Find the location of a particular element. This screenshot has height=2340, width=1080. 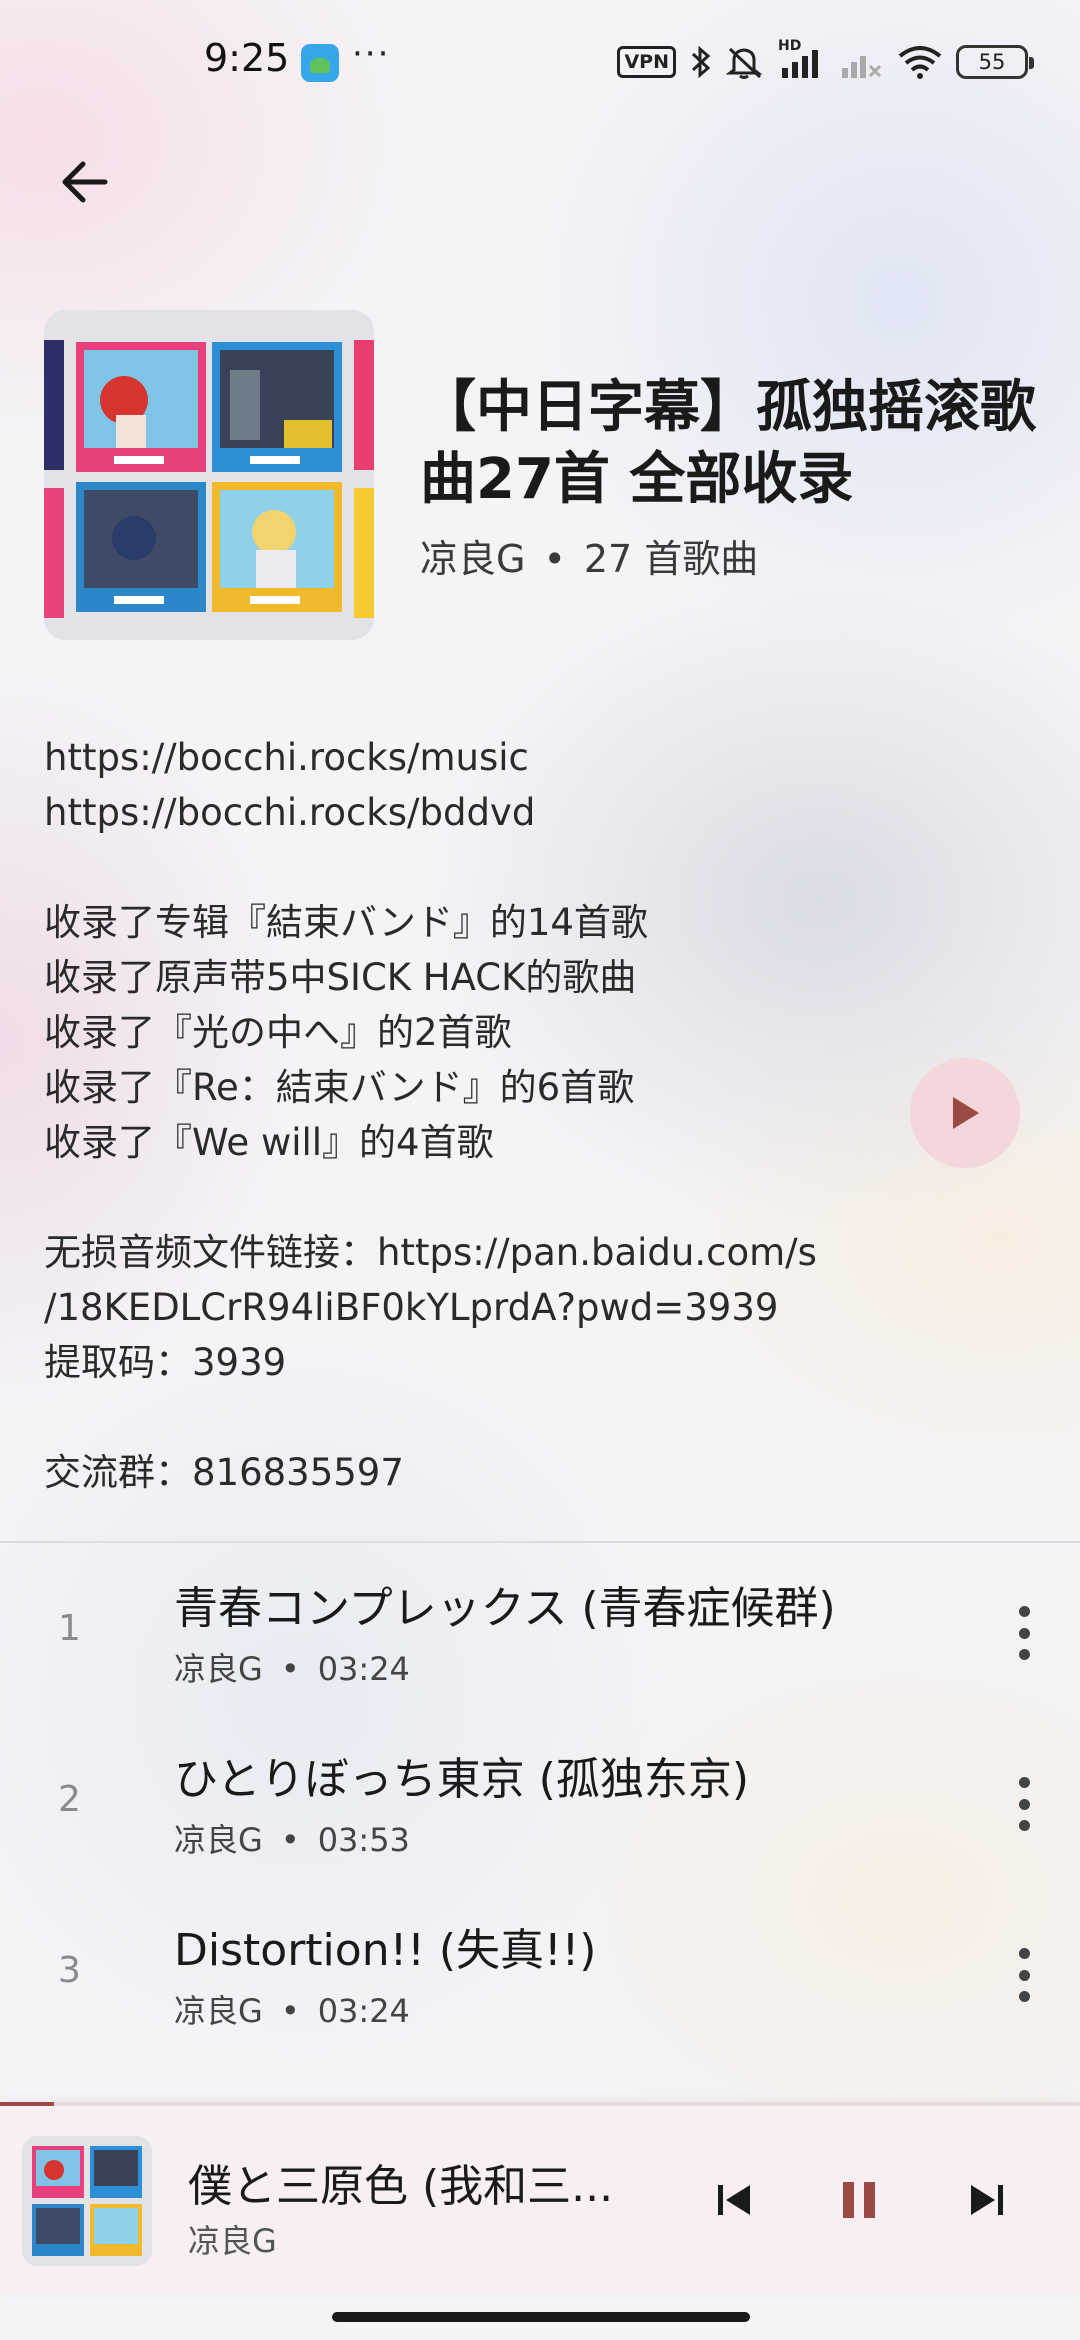

app-notification-icon is located at coordinates (320, 63).